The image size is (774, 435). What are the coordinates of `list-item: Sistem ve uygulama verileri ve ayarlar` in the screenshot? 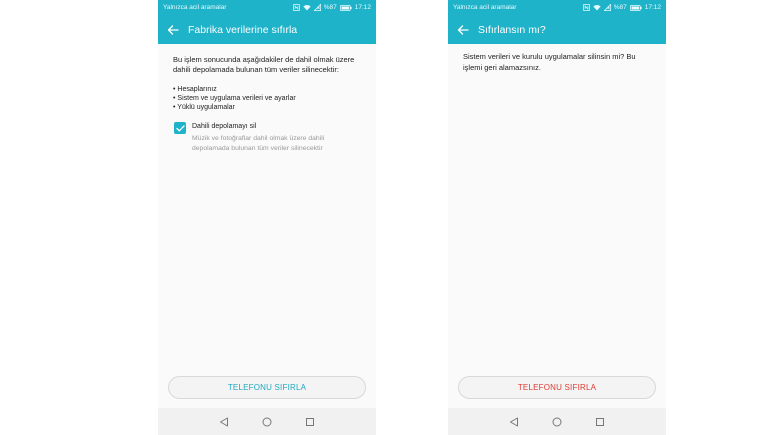 It's located at (267, 98).